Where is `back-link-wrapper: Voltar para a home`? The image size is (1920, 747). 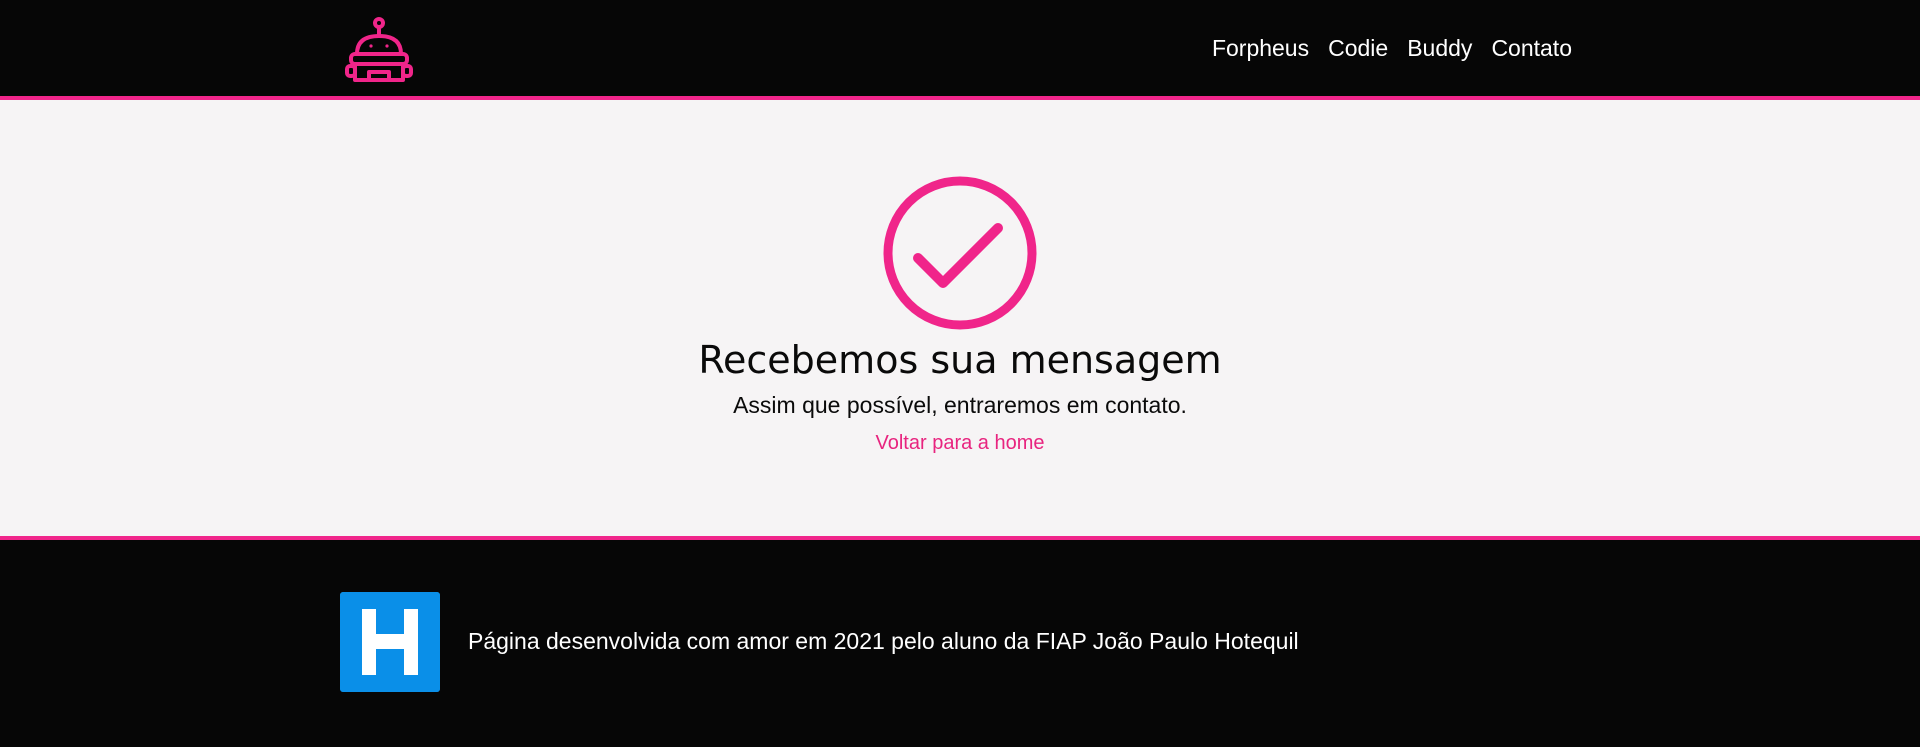 back-link-wrapper: Voltar para a home is located at coordinates (960, 443).